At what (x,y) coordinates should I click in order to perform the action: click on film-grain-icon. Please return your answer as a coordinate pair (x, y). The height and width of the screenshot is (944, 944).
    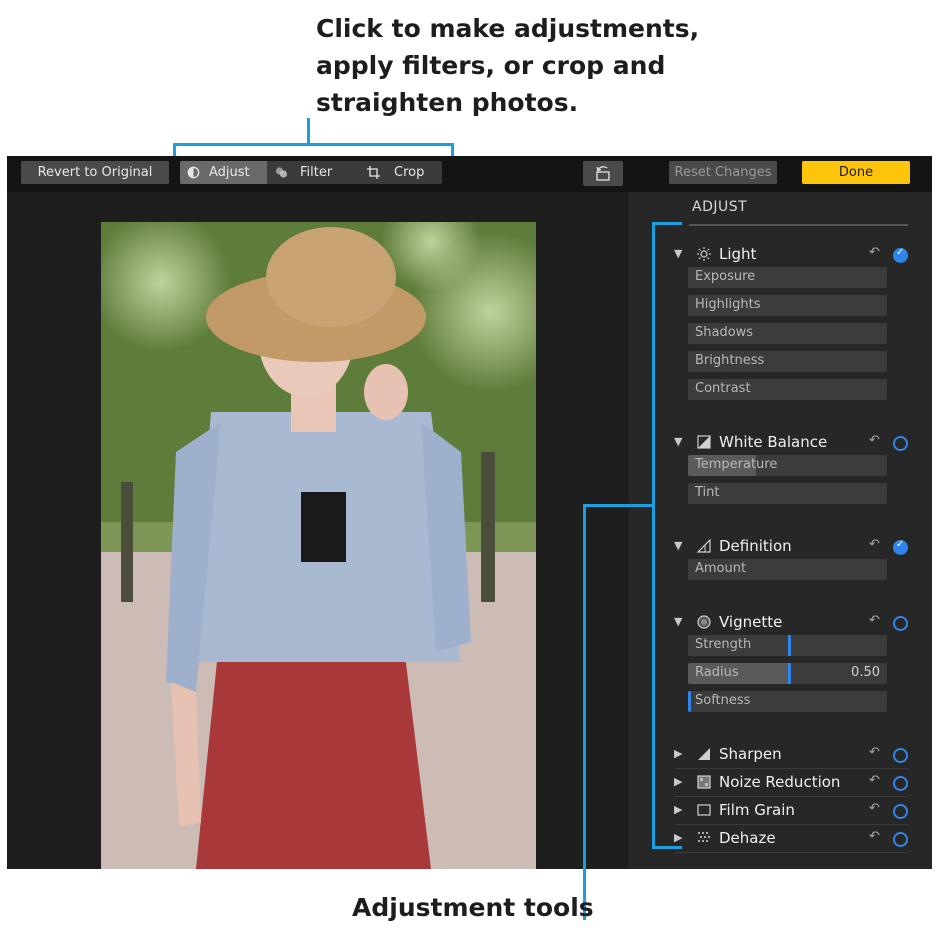
    Looking at the image, I should click on (704, 810).